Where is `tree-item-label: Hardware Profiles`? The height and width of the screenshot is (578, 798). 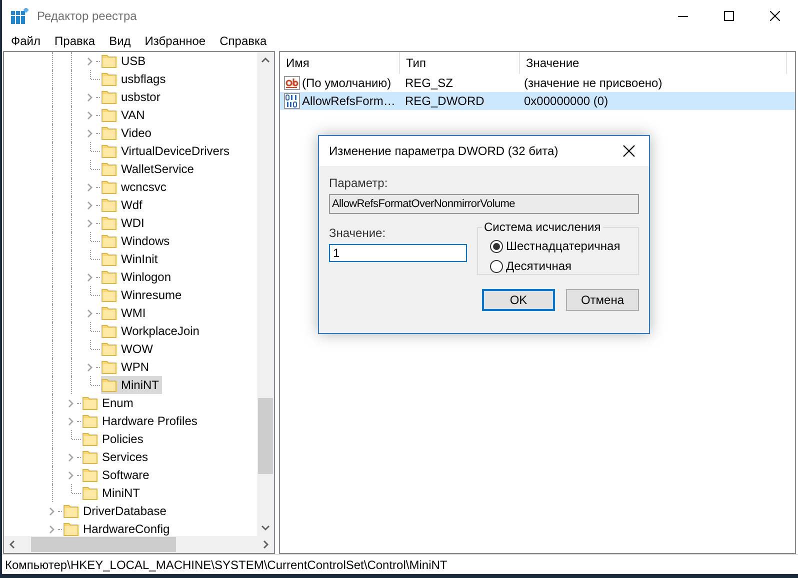 tree-item-label: Hardware Profiles is located at coordinates (150, 421).